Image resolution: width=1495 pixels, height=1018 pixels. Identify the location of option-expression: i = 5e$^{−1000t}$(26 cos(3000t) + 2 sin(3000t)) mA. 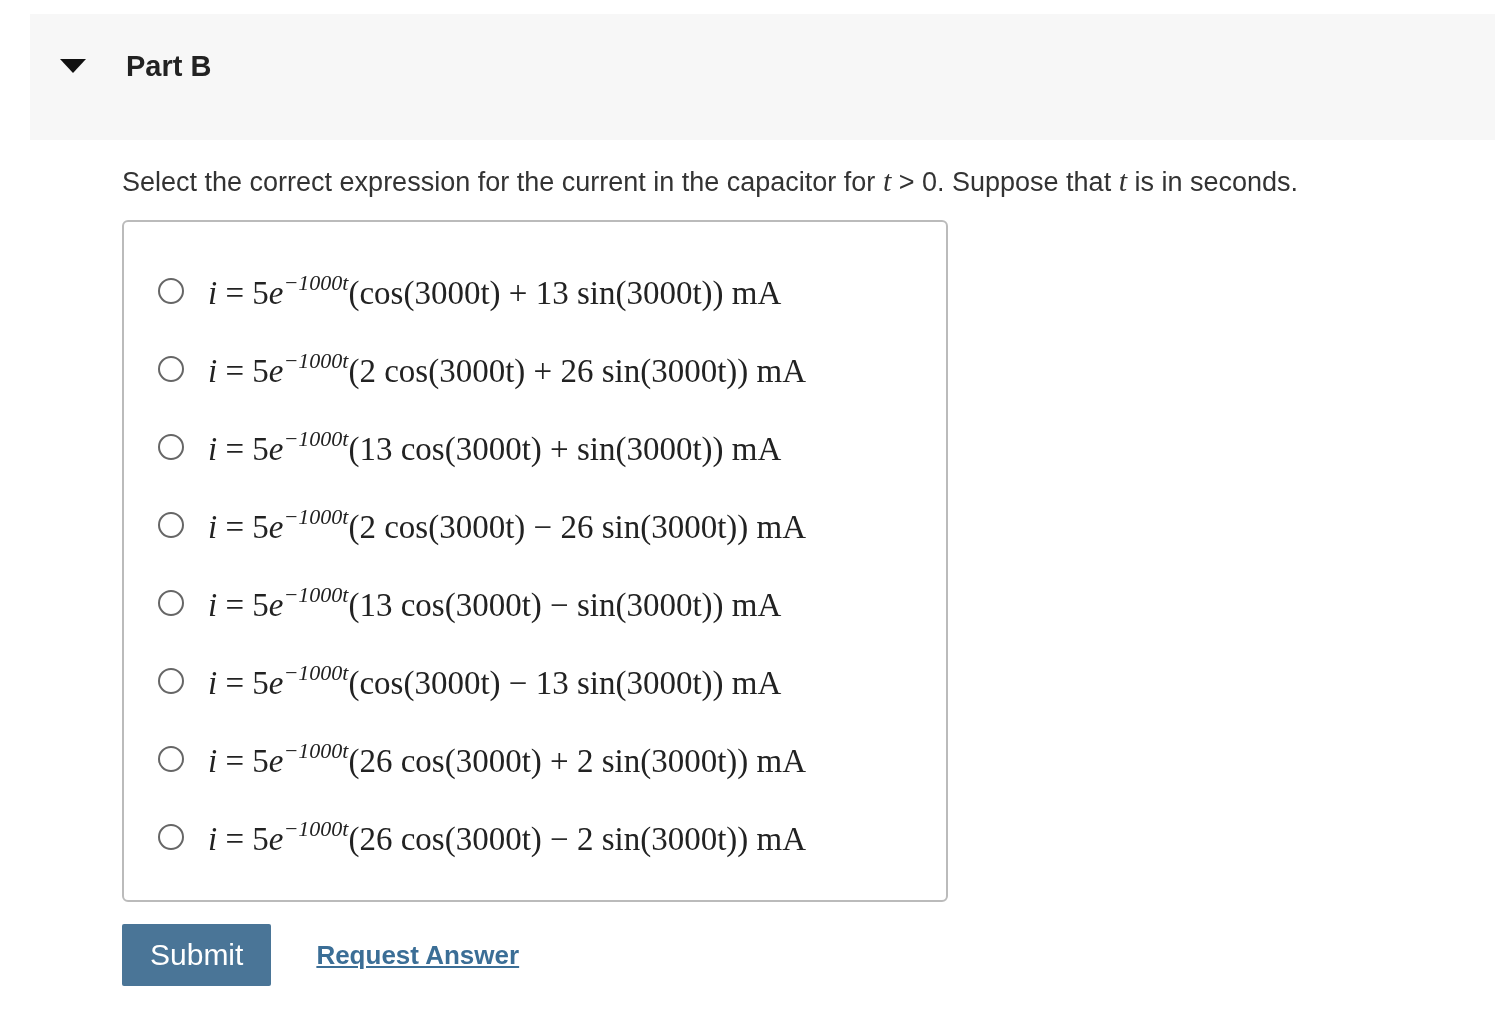
(507, 759).